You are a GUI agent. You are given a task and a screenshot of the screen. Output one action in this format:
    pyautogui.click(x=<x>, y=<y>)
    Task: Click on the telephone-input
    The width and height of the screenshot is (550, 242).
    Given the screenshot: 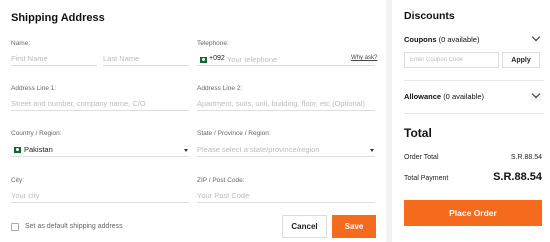 What is the action you would take?
    pyautogui.click(x=286, y=59)
    